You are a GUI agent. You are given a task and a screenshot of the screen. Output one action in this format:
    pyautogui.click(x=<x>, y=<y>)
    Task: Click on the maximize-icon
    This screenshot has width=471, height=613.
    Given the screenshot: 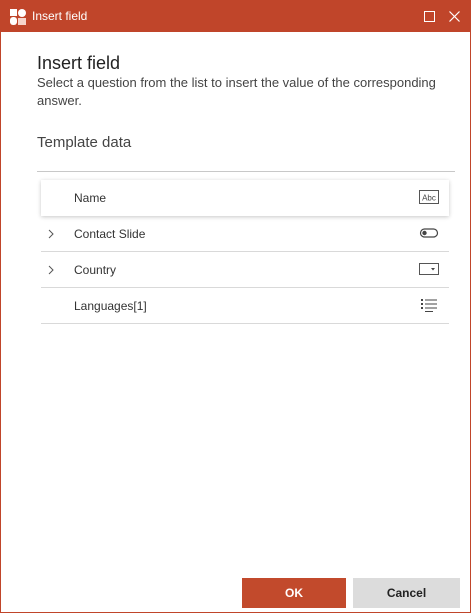 What is the action you would take?
    pyautogui.click(x=429, y=16)
    